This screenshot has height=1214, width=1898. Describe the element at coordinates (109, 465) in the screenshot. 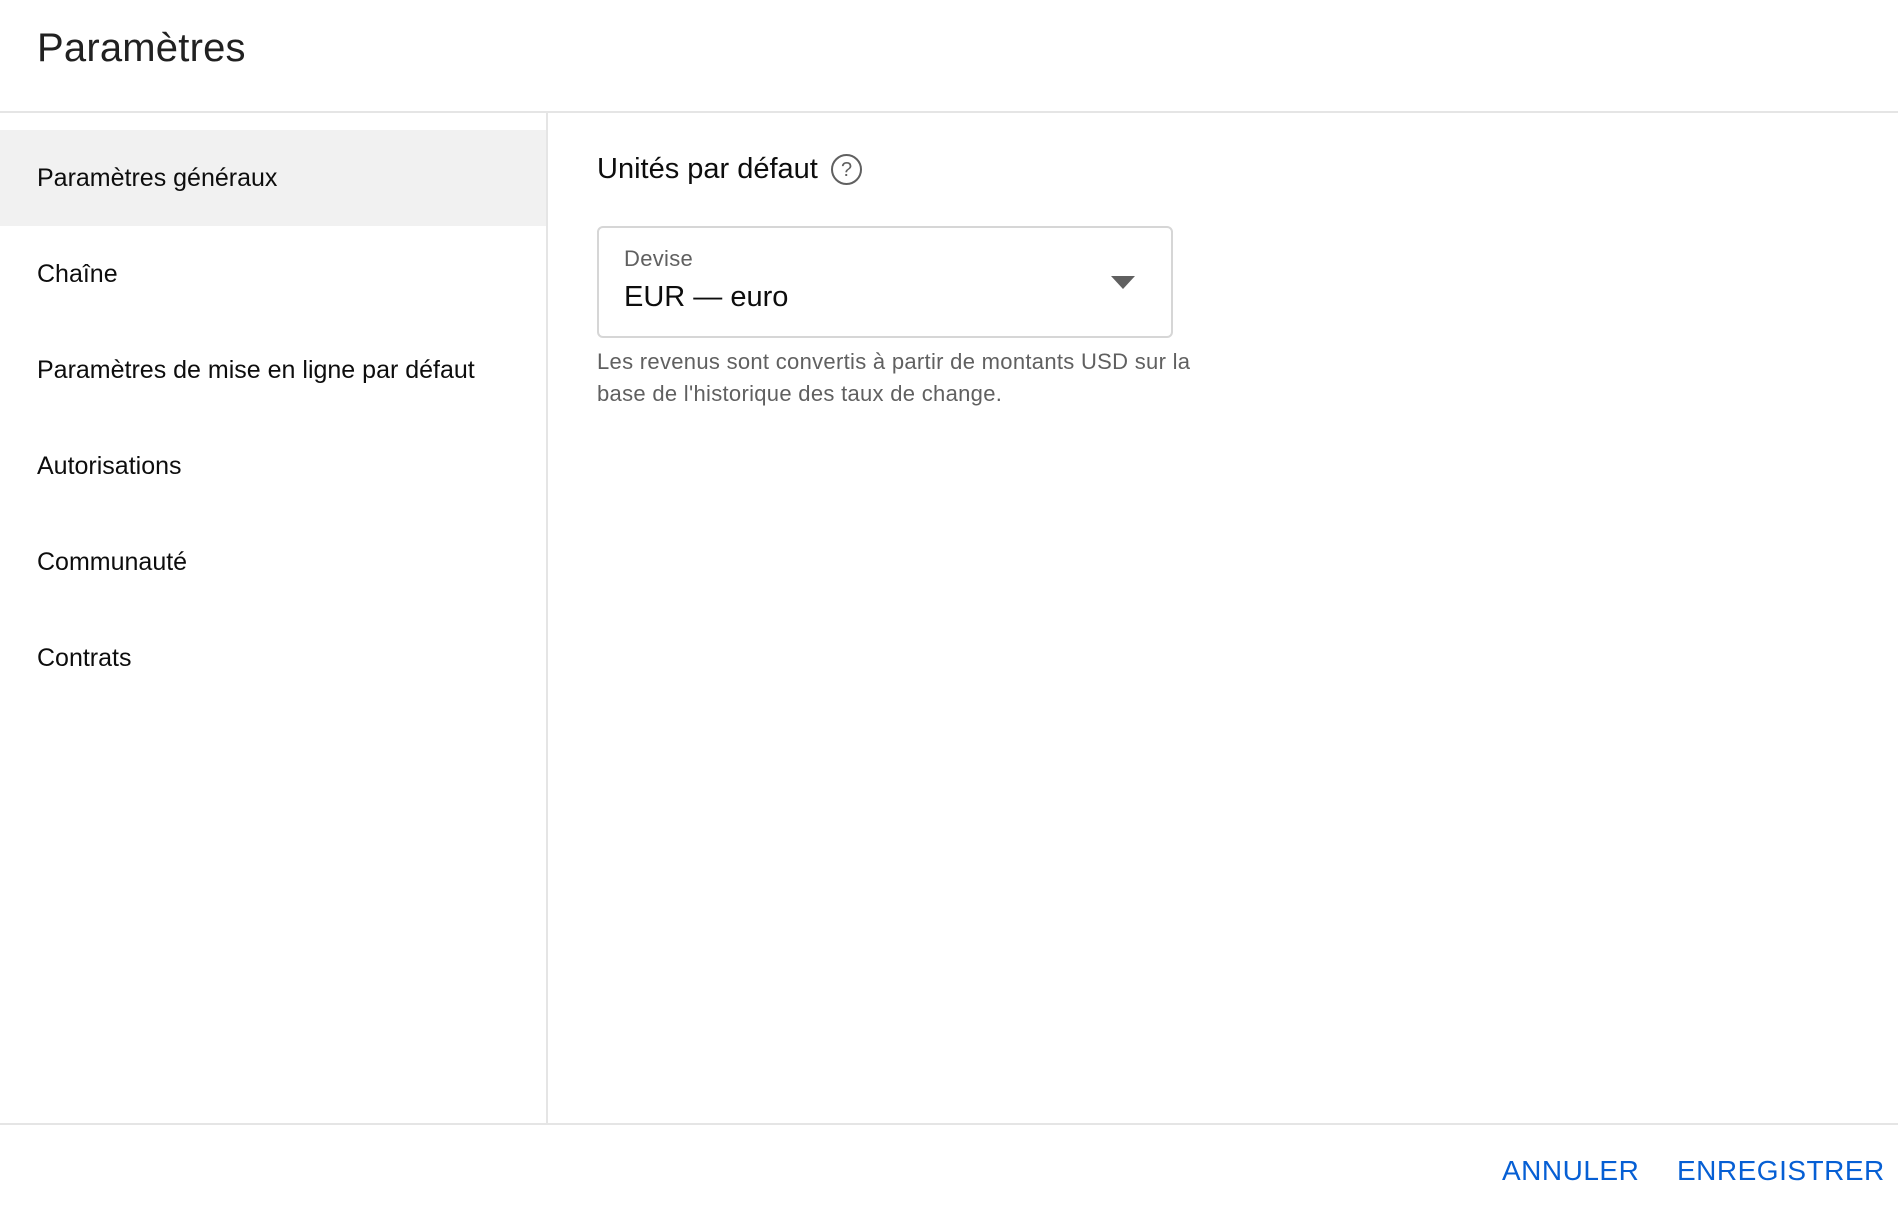

I see `sidebar-item-label: Autorisations` at that location.